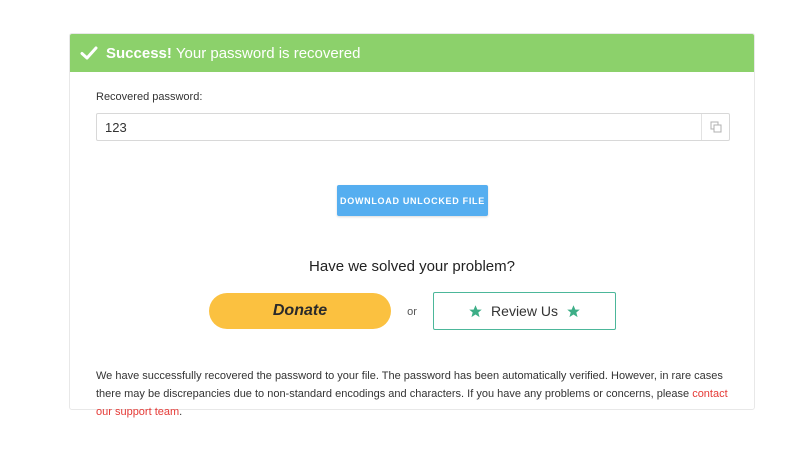  What do you see at coordinates (412, 312) in the screenshot?
I see `or-separator: or` at bounding box center [412, 312].